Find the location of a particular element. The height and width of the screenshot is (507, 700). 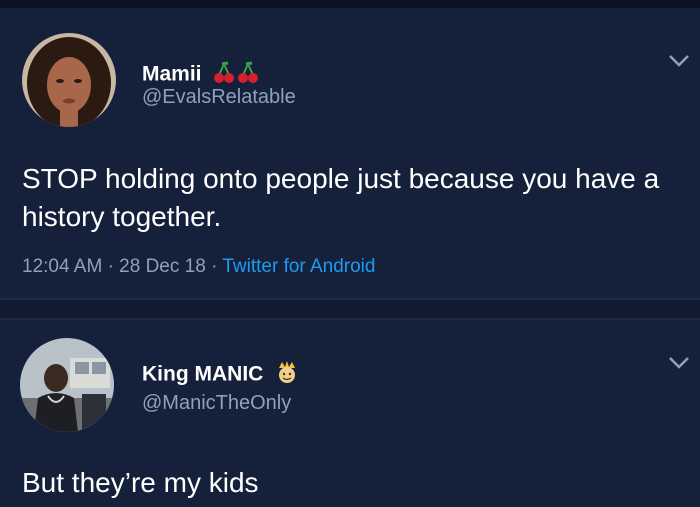

tweet-text: But they’re my kids is located at coordinates (140, 482).